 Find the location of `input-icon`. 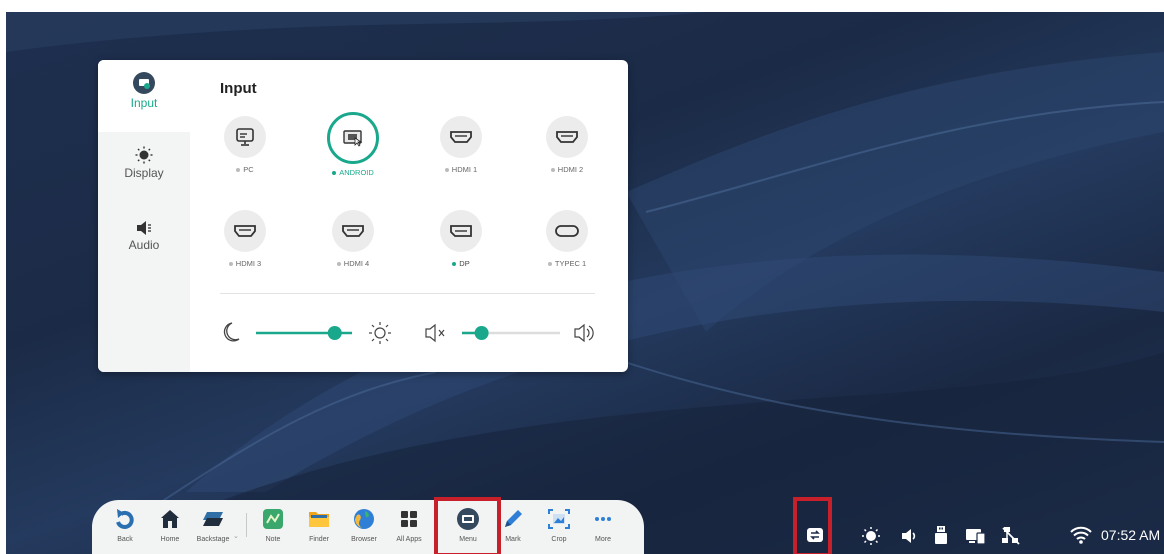

input-icon is located at coordinates (144, 83).